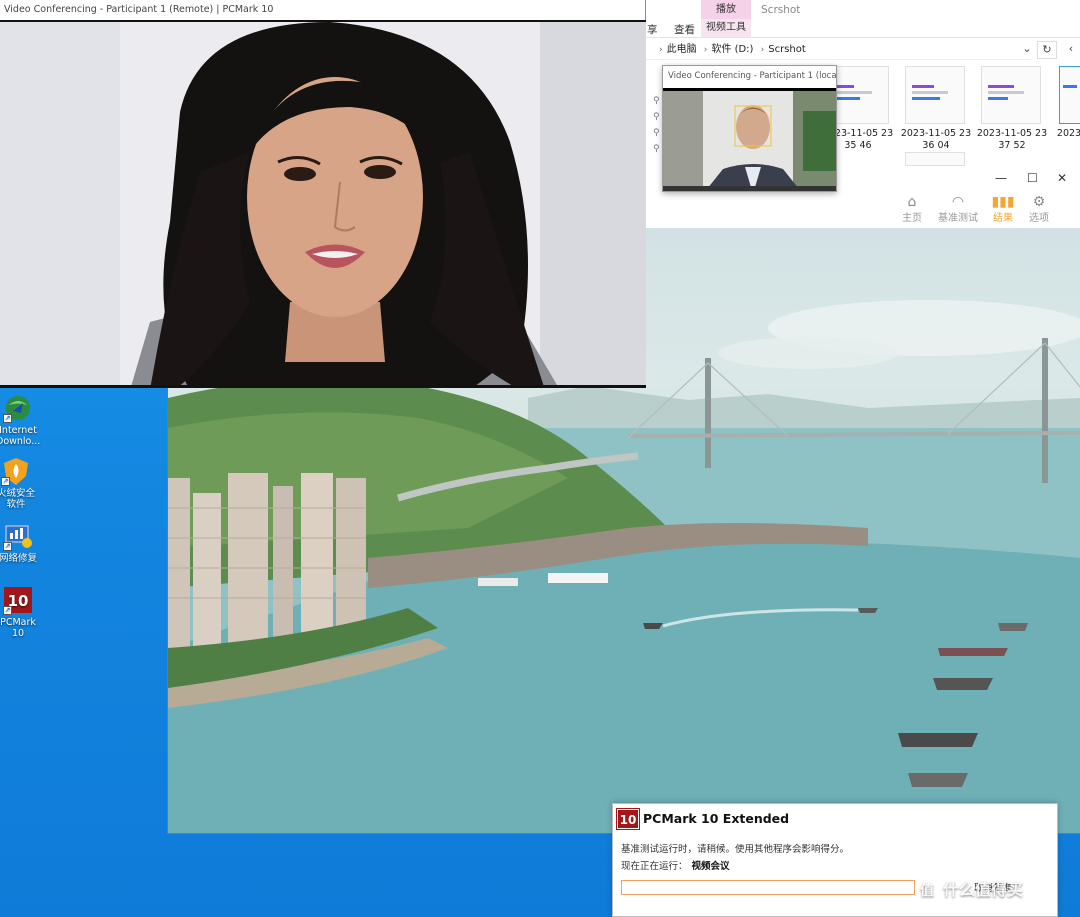  I want to click on network-repair-icon: ↗, so click(18, 536).